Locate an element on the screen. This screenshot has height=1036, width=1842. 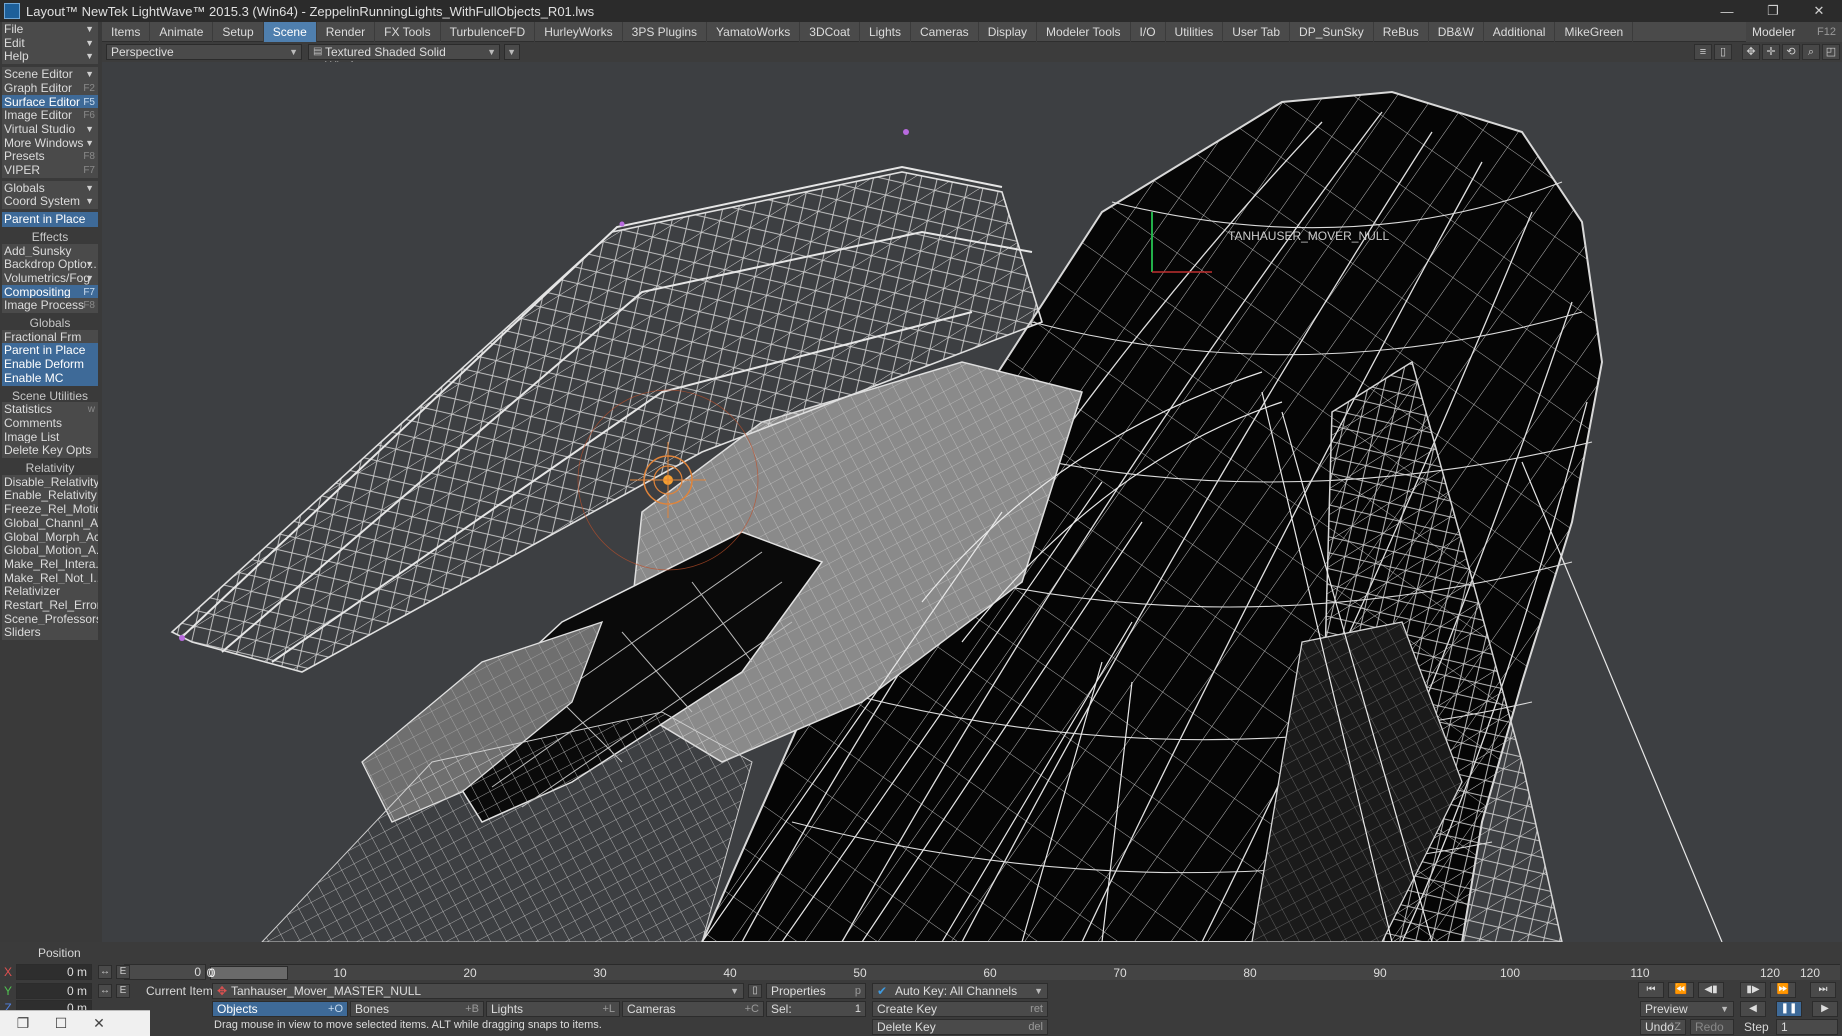
sidebar-item-add-sunsky-label: Add_Sunsky is located at coordinates (38, 250).